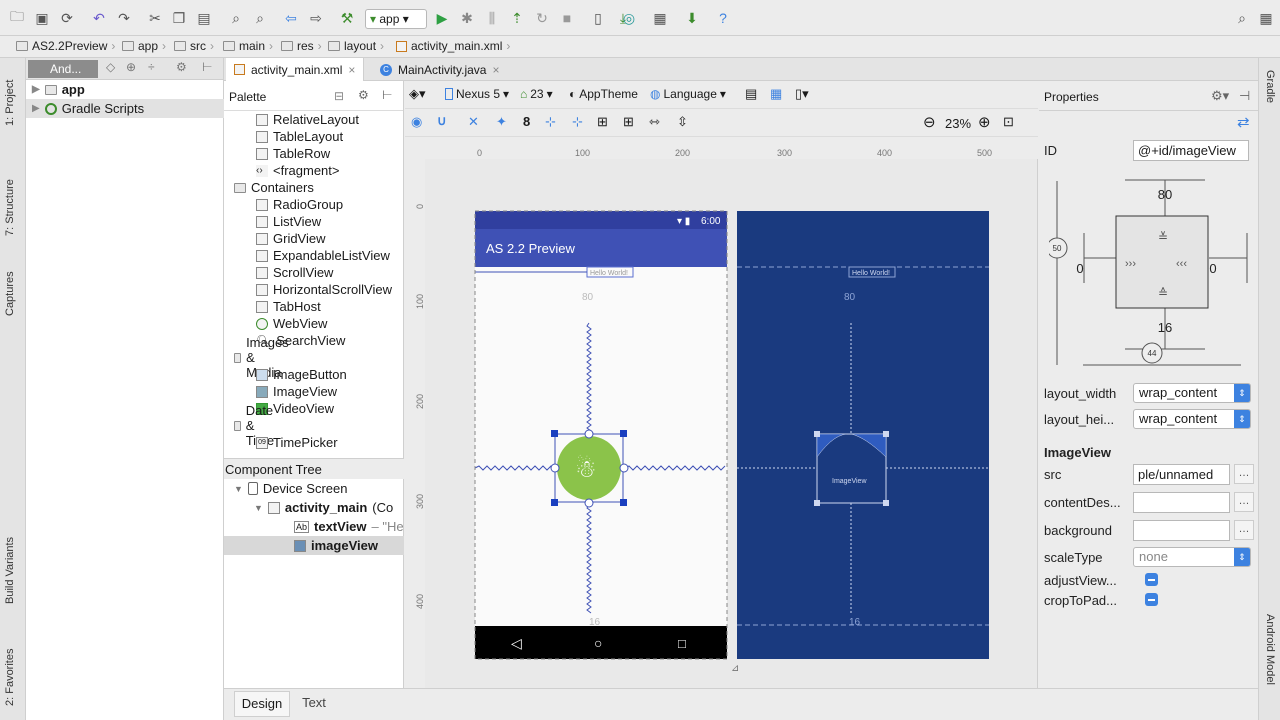 The height and width of the screenshot is (720, 1280). I want to click on palette-item: WebView, so click(291, 323).